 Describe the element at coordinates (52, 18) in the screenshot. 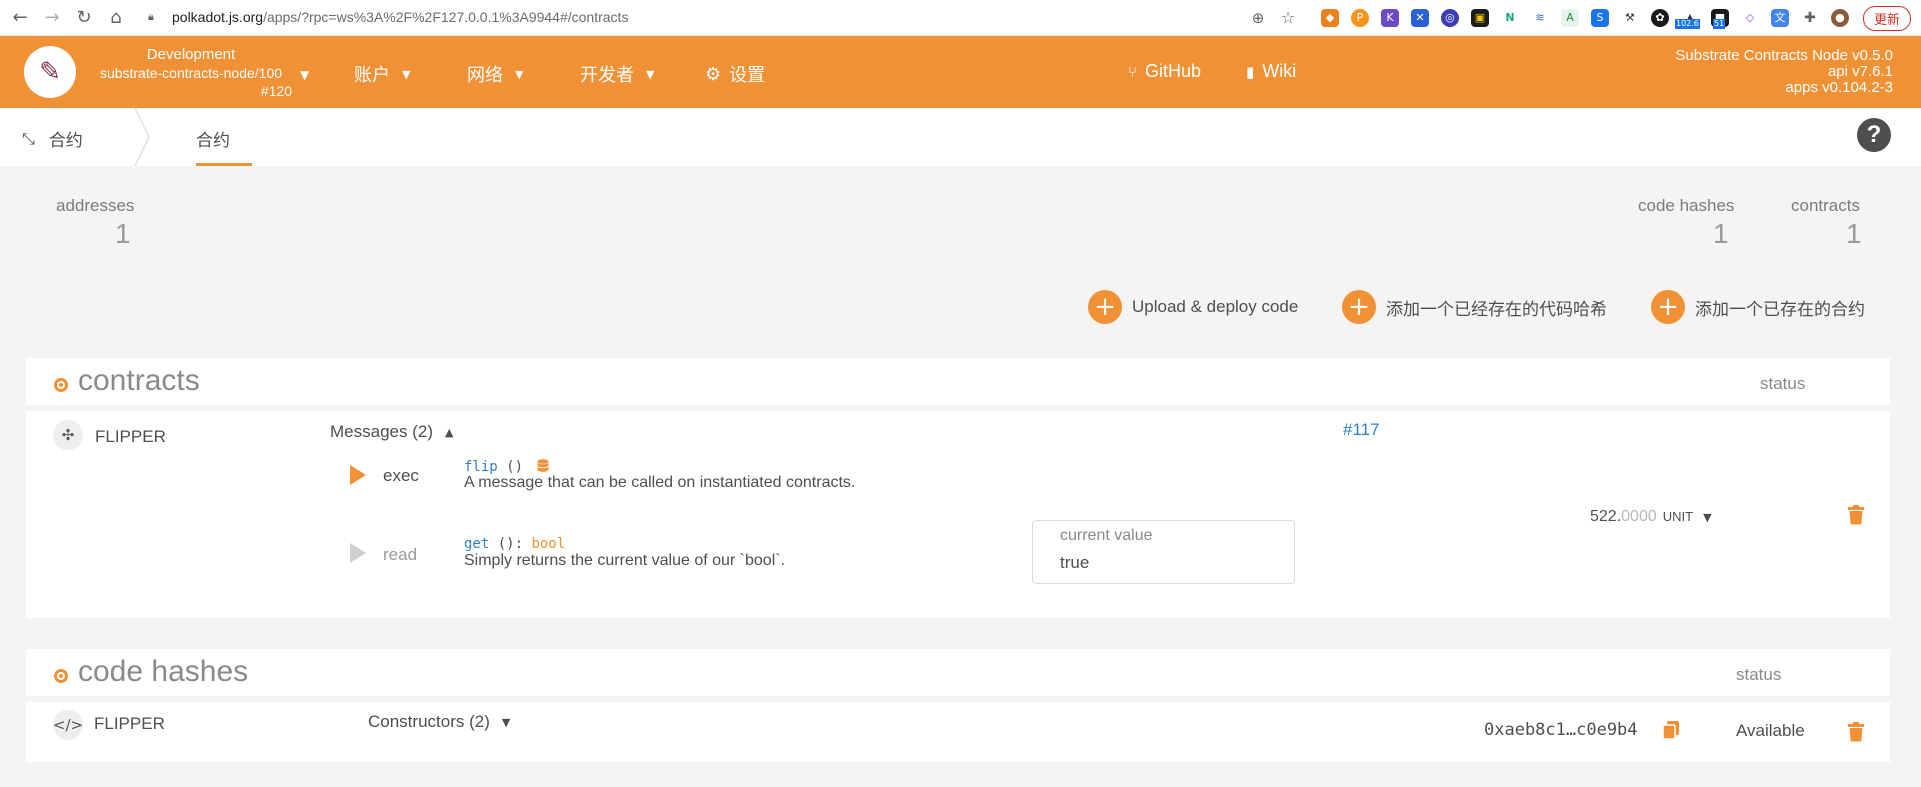

I see `forward-icon: →` at that location.